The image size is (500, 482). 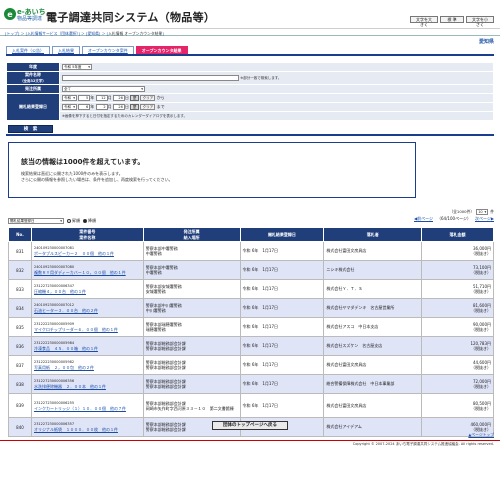 I want to click on amount-cell: 51,710円 （税抜き）, so click(x=457, y=289).